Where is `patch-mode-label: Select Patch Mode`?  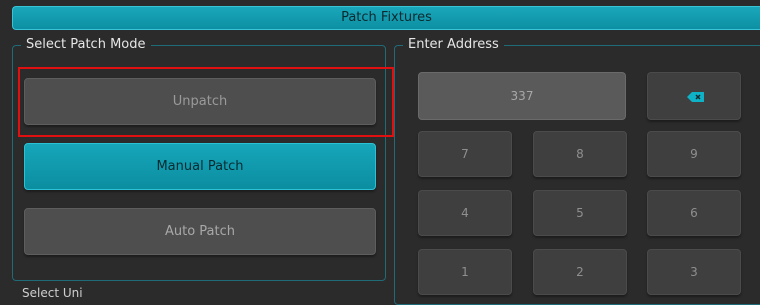
patch-mode-label: Select Patch Mode is located at coordinates (86, 45).